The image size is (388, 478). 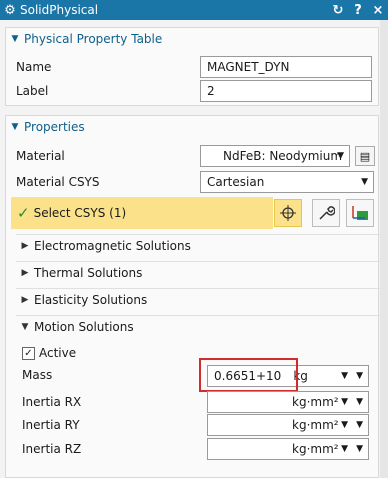 I want to click on section-title: Electromagnetic Solutions, so click(x=112, y=245).